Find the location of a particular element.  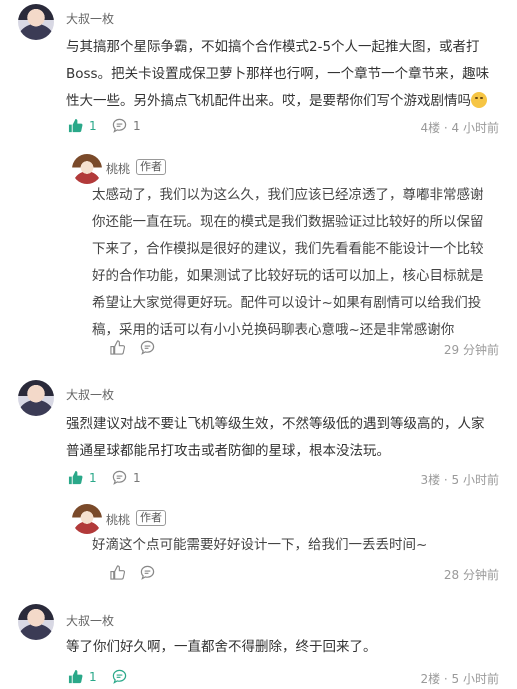

comment-line: 与其搞那个星际争霸，不如搞个合作模式2-5个人一起推大图，或者打 is located at coordinates (273, 47).